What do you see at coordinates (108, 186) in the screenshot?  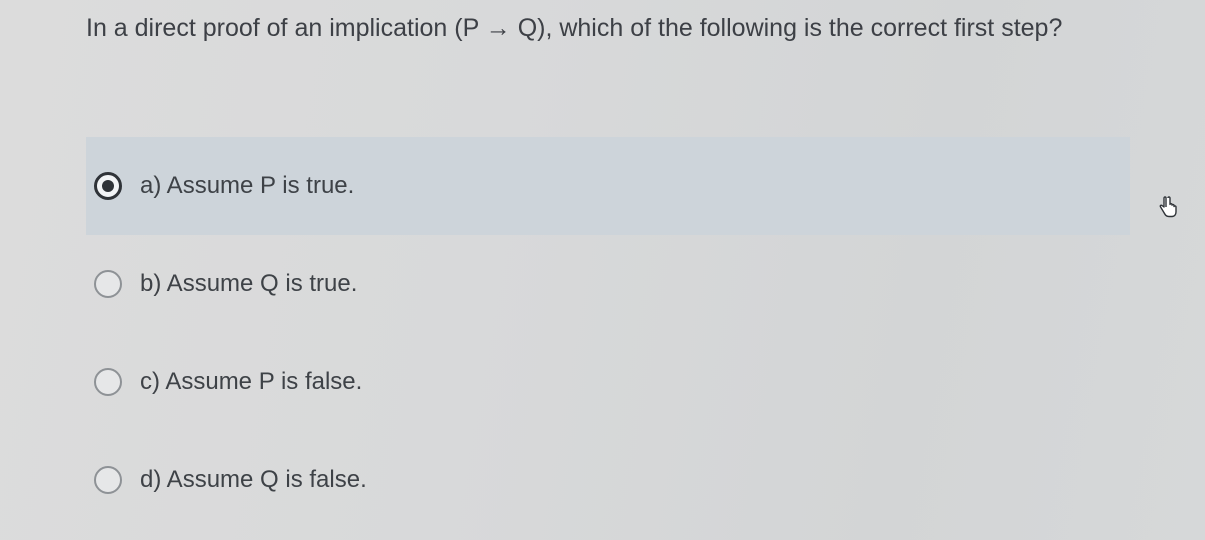 I see `radio-button-a` at bounding box center [108, 186].